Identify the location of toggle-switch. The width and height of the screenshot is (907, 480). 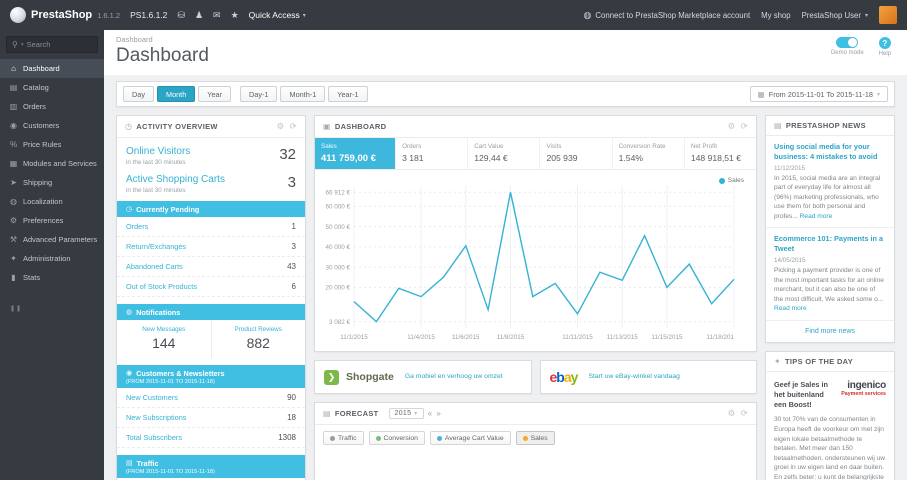
(847, 42).